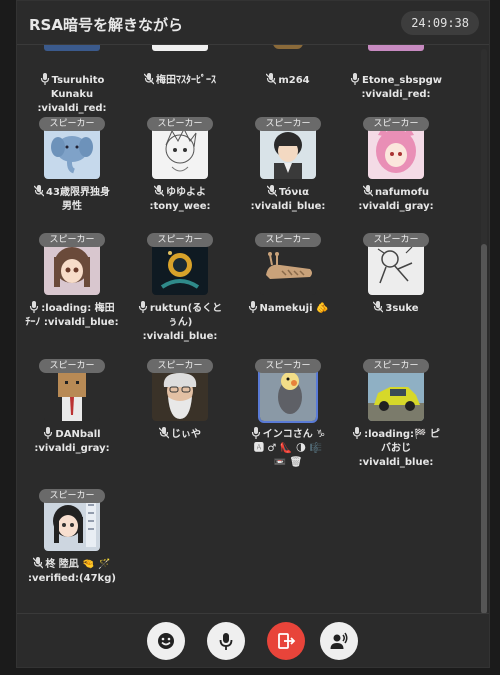  I want to click on participant-name: 43歳限界独身 男性, so click(72, 199).